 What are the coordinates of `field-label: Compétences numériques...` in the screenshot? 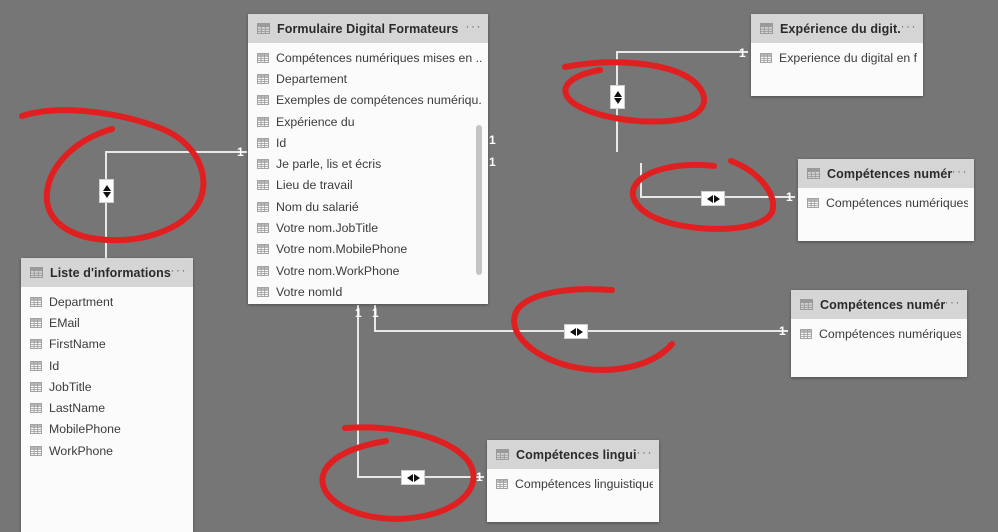 It's located at (897, 202).